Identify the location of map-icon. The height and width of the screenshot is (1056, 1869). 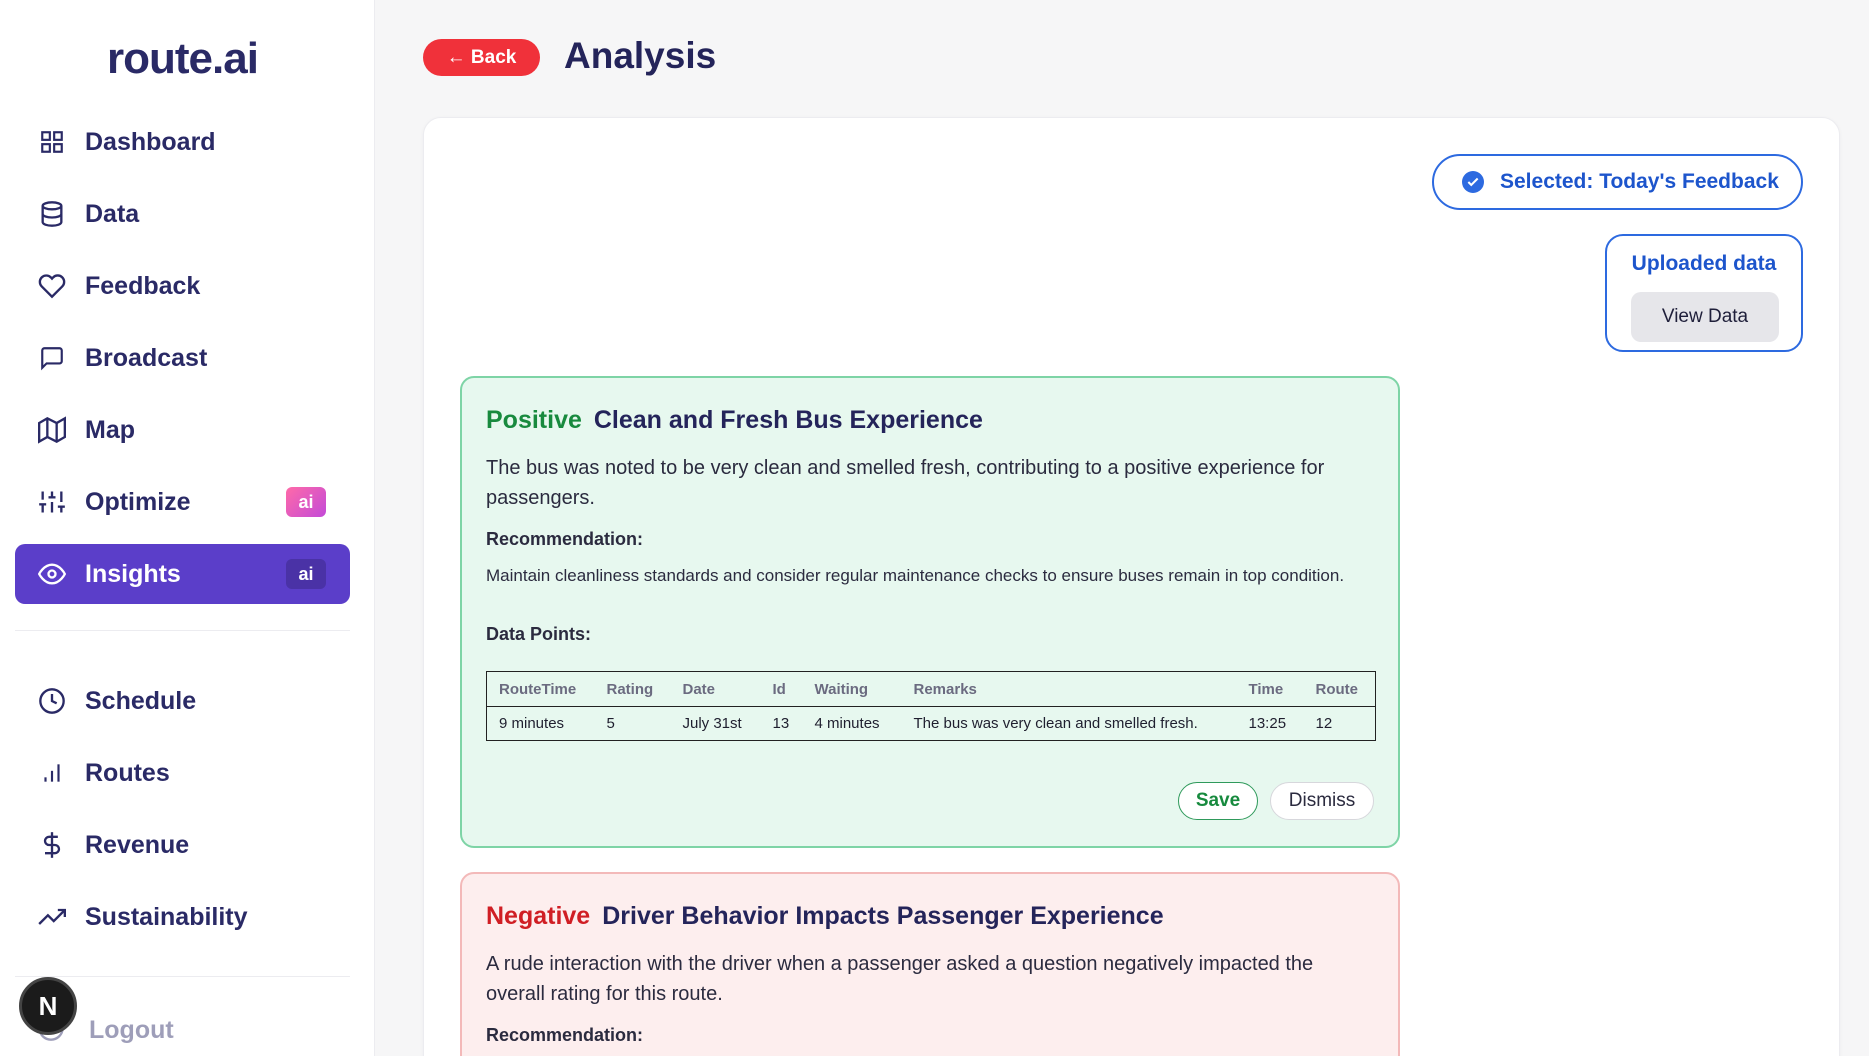
(52, 430).